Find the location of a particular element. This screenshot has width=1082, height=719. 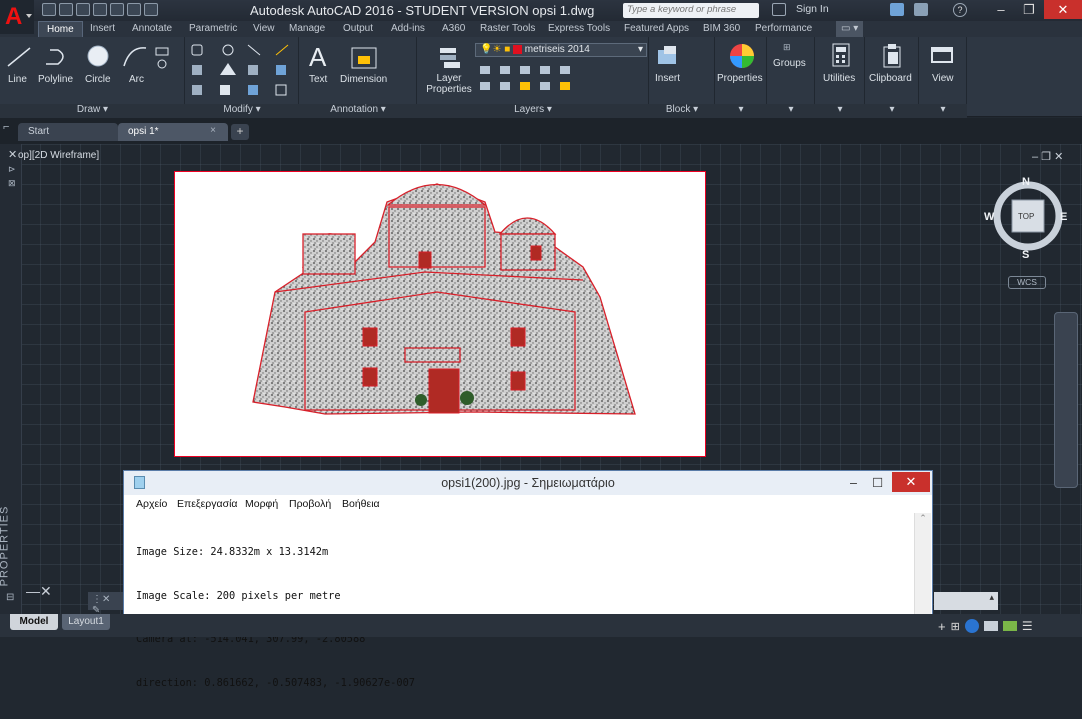

viewcube-north: N is located at coordinates (1026, 182).